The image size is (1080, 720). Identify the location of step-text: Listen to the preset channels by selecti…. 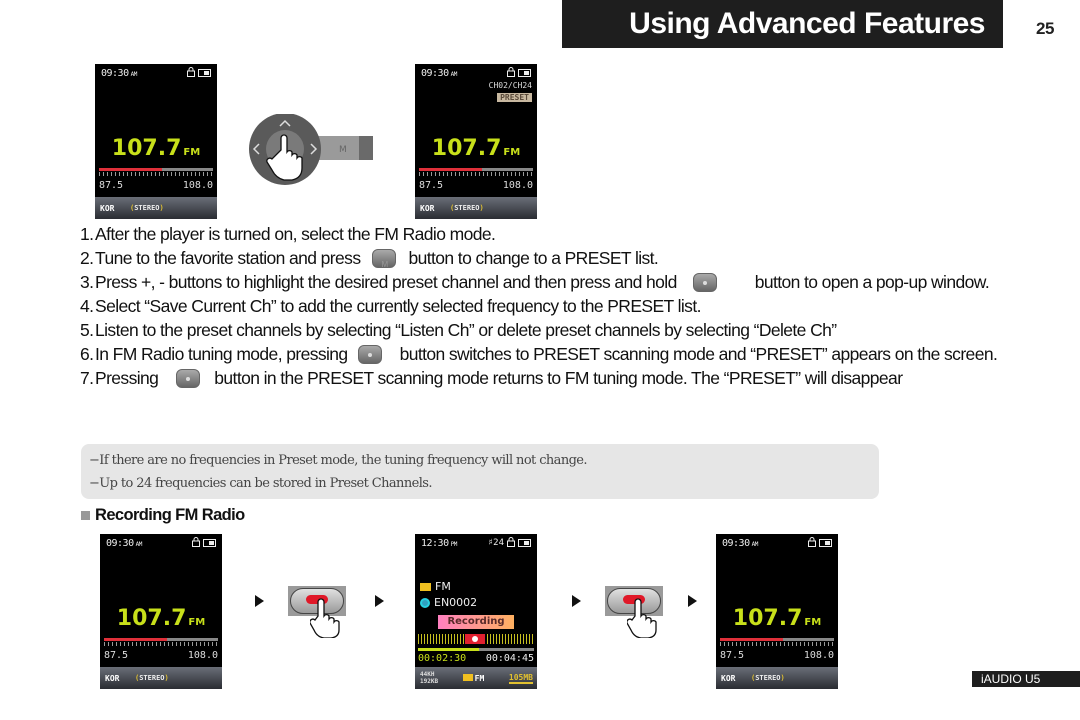
(466, 330).